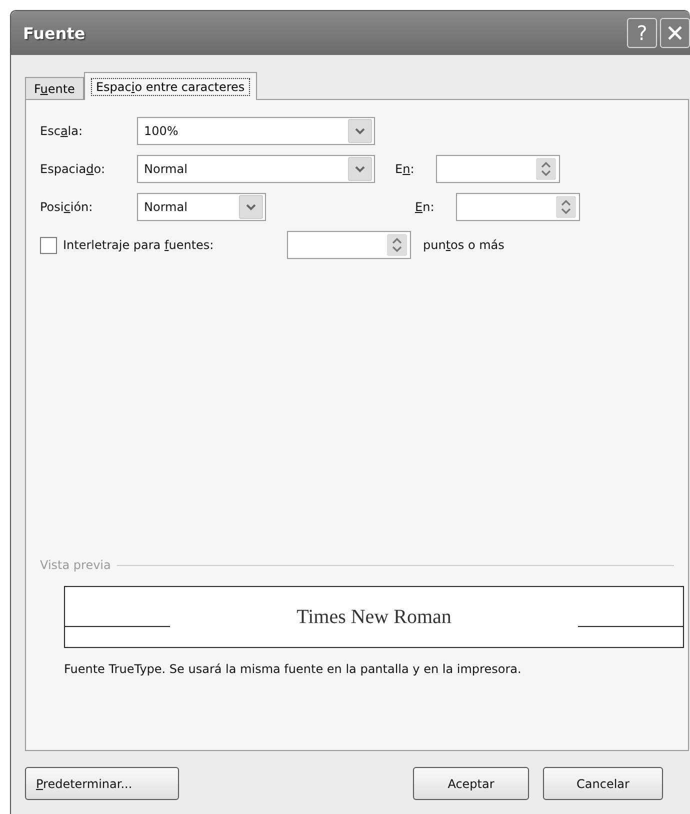  What do you see at coordinates (256, 131) in the screenshot?
I see `dropdown: 100%` at bounding box center [256, 131].